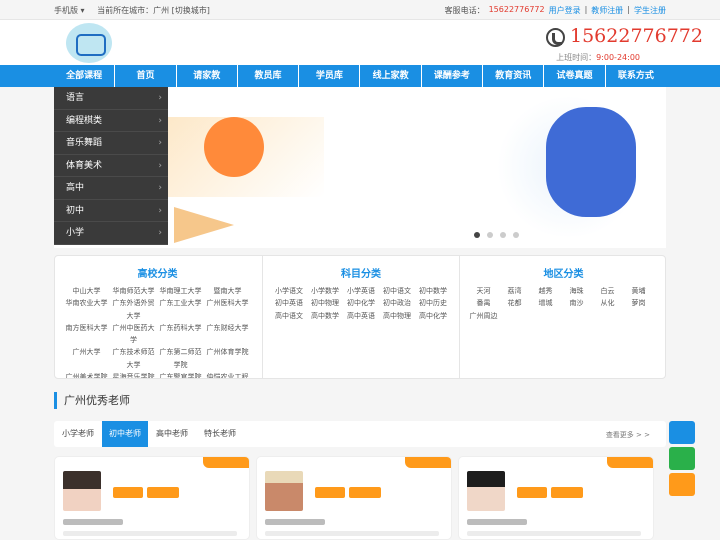 Image resolution: width=720 pixels, height=540 pixels. Describe the element at coordinates (433, 291) in the screenshot. I see `subject-link: 初中数学` at that location.